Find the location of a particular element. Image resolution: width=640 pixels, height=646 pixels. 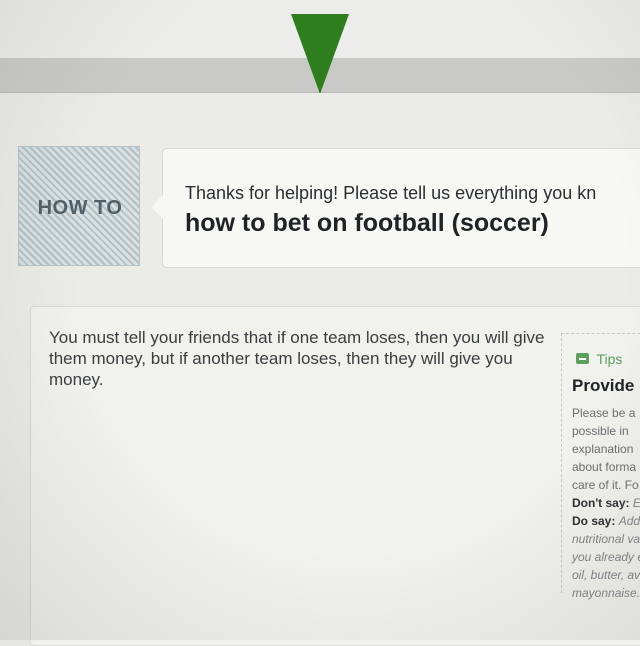

tip-example-line: you already e is located at coordinates (606, 557).